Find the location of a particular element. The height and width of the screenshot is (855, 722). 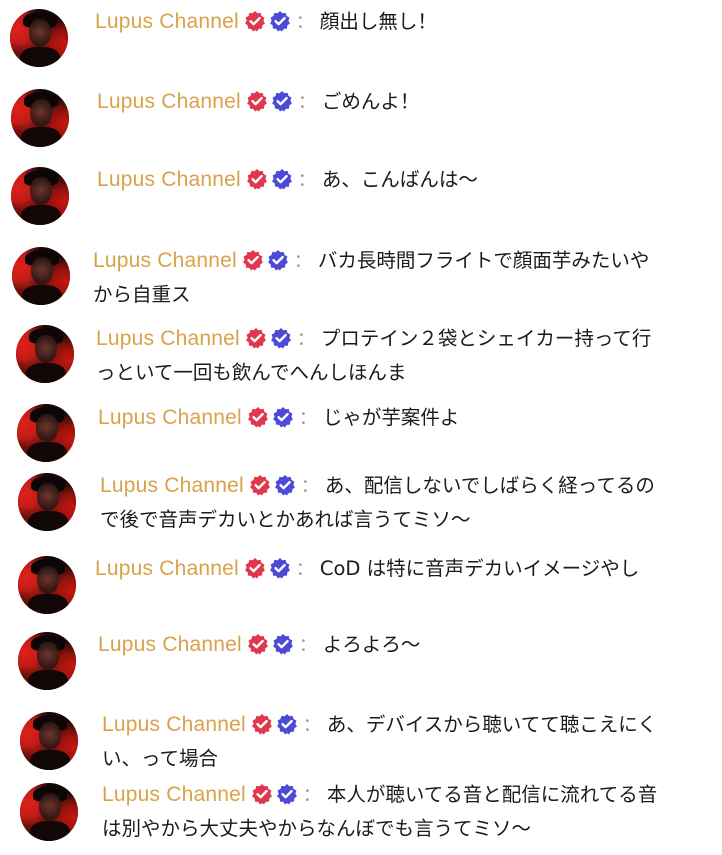

message-text-continued: い、って場合 is located at coordinates (160, 758).